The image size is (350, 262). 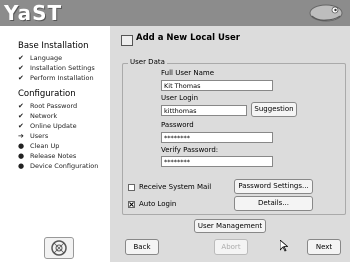 I want to click on help-button, so click(x=59, y=248).